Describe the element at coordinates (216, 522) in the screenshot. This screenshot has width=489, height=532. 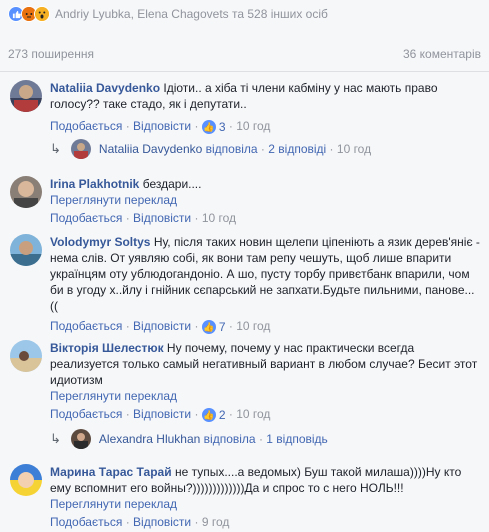
I see `comment-time: 9 год` at that location.